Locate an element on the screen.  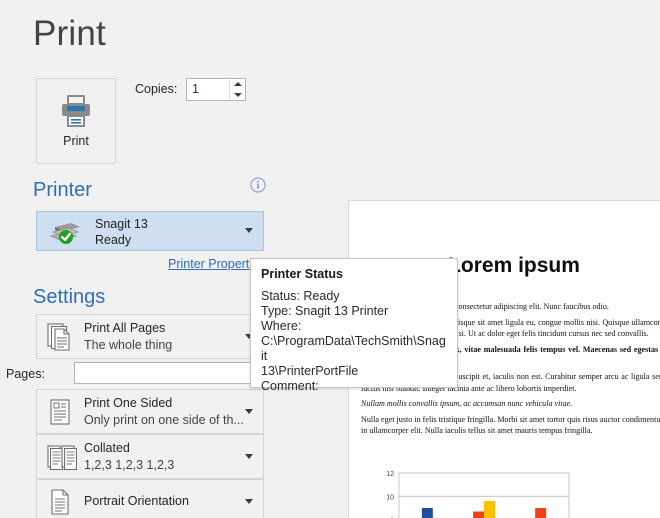
print-range-subtitle: The whole thing is located at coordinates (128, 345).